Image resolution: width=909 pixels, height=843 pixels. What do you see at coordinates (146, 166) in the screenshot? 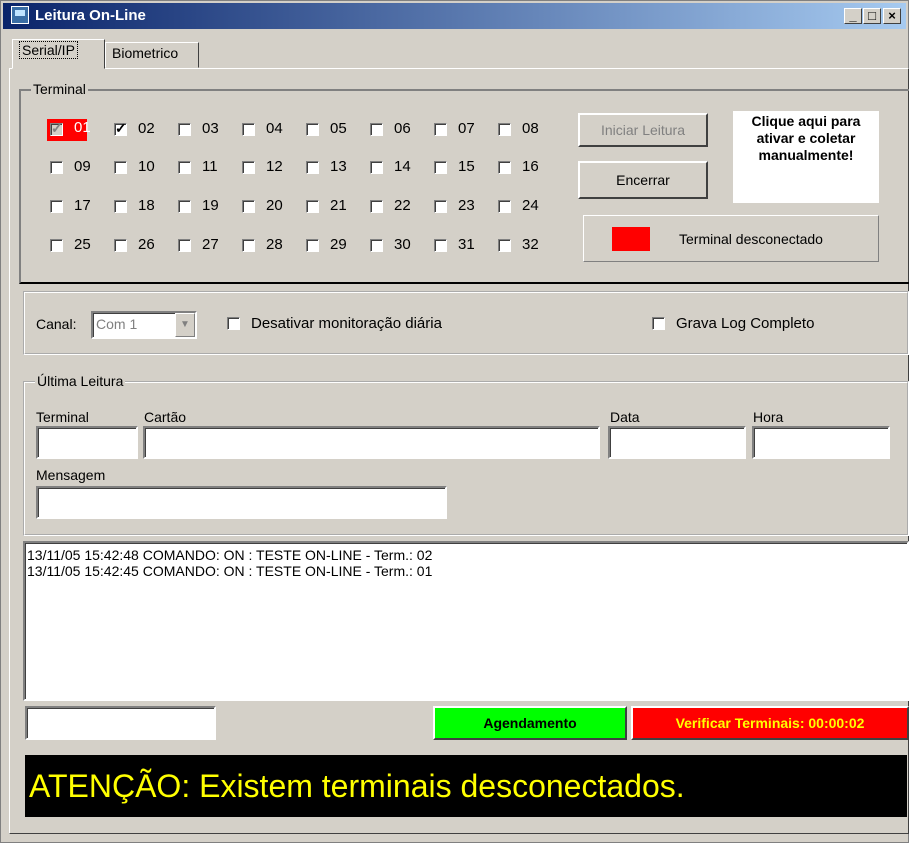
I see `terminal-checkbox-label: 10` at bounding box center [146, 166].